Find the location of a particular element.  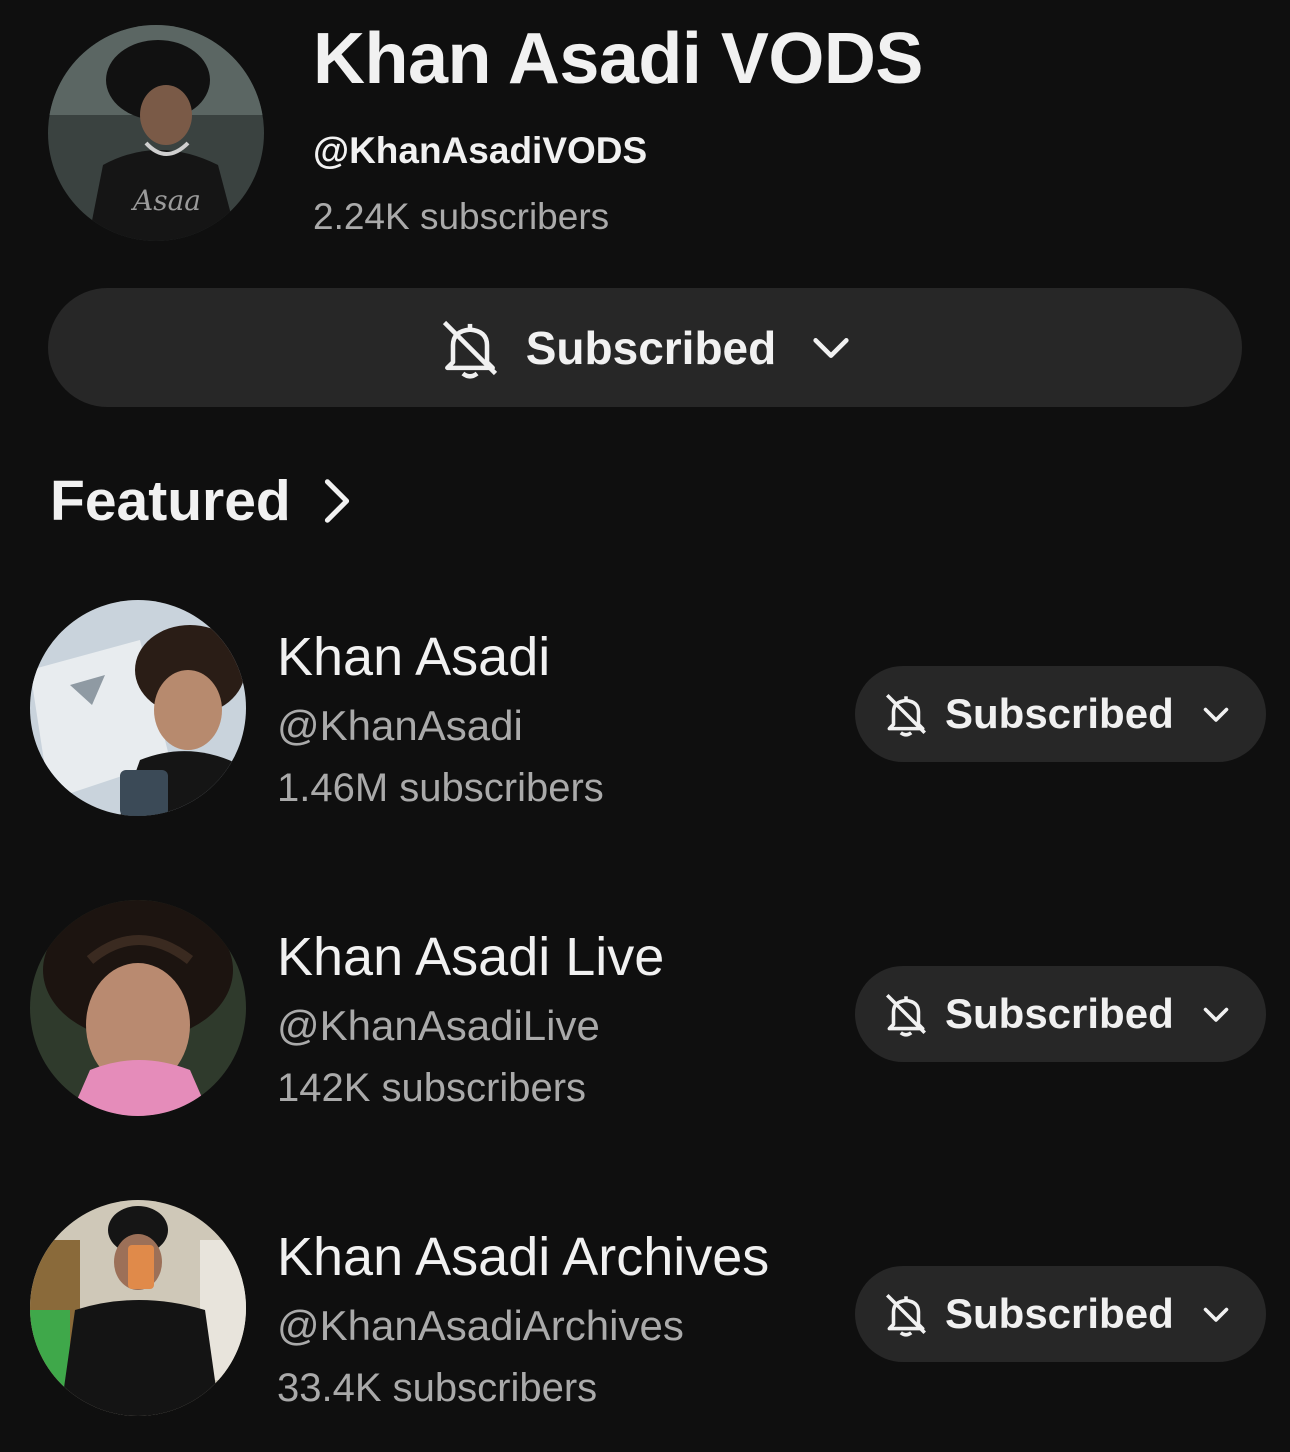

featured-section-link: Featured is located at coordinates (203, 501).